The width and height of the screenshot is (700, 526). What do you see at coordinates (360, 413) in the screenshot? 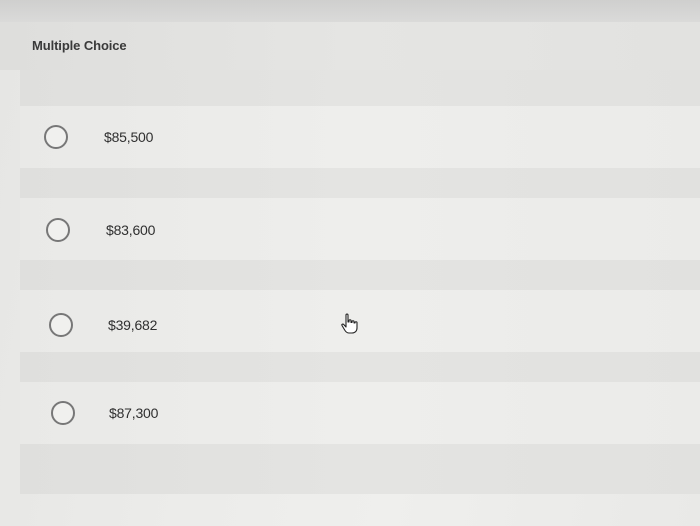
I see `answer-option-4: $87,300` at bounding box center [360, 413].